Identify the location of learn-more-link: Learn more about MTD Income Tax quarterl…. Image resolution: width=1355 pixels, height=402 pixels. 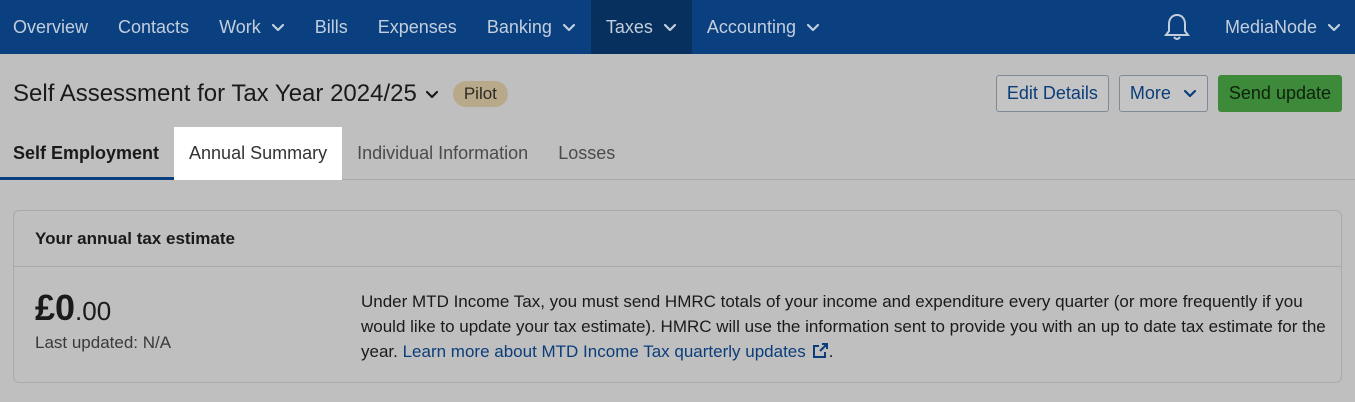
(616, 351).